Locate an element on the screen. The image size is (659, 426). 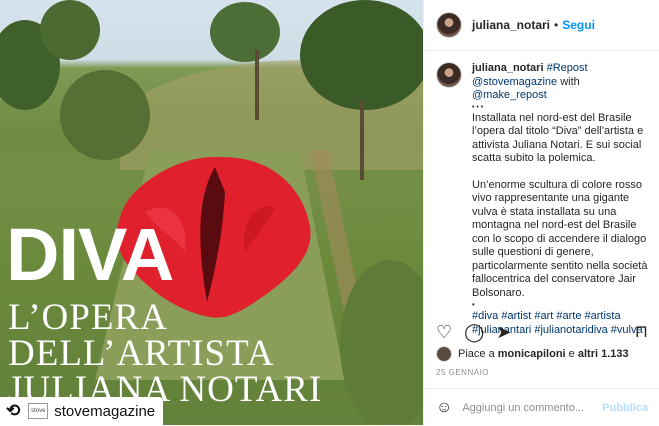
likes-others: altri 1.133 is located at coordinates (603, 354).